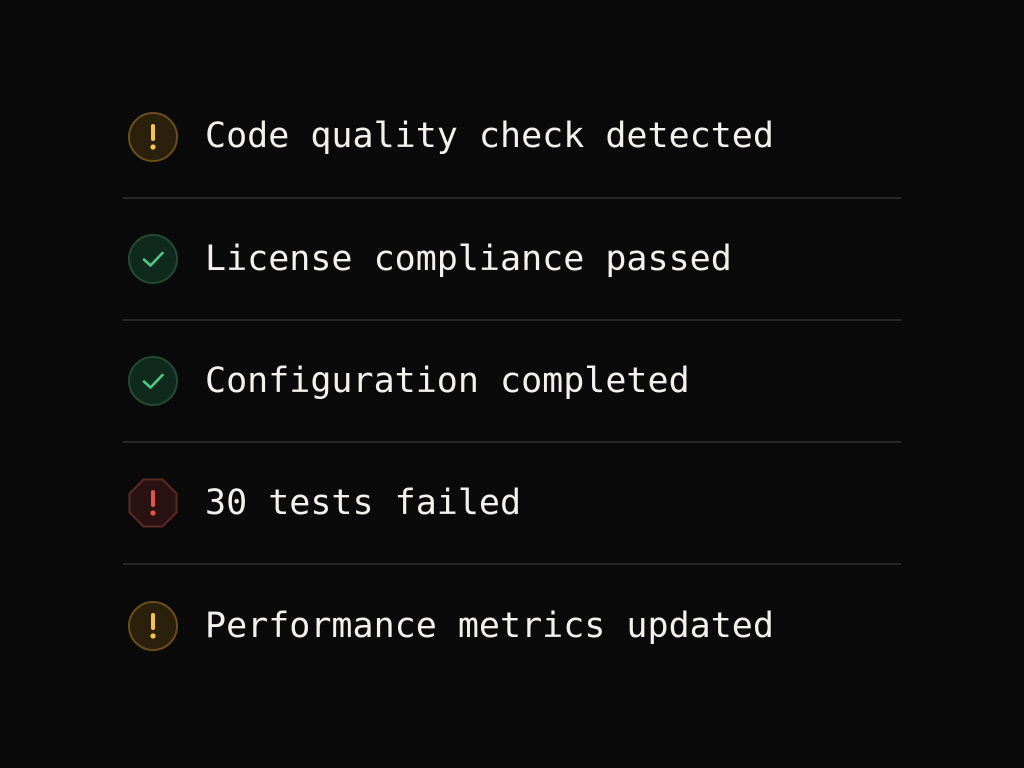  What do you see at coordinates (468, 258) in the screenshot?
I see `status-label: License compliance passed` at bounding box center [468, 258].